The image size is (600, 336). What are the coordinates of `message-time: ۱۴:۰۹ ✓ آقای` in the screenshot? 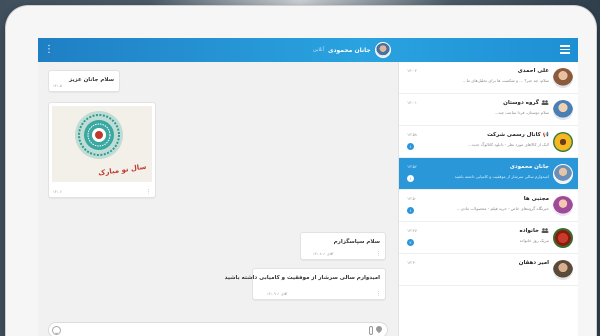 It's located at (277, 294).